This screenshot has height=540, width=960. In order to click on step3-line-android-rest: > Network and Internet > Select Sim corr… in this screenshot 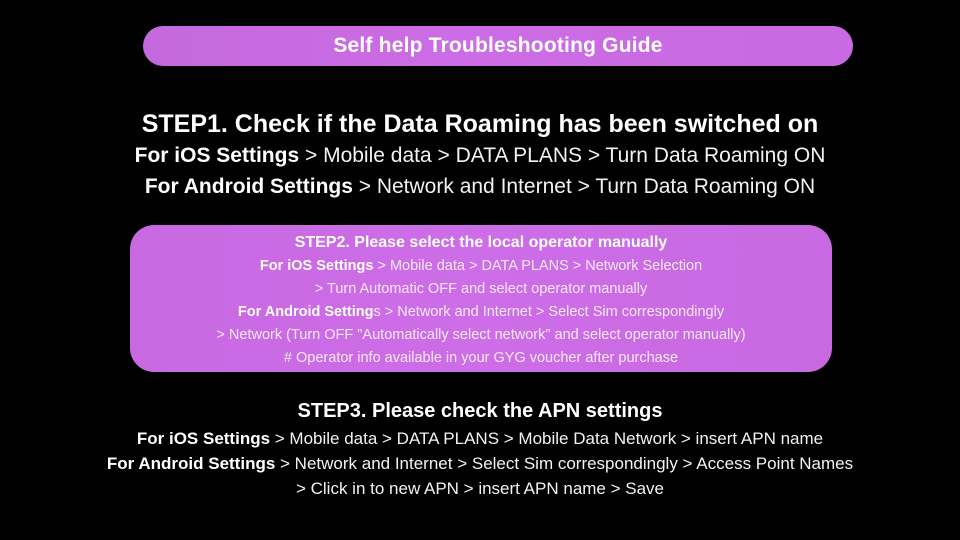, I will do `click(564, 463)`.